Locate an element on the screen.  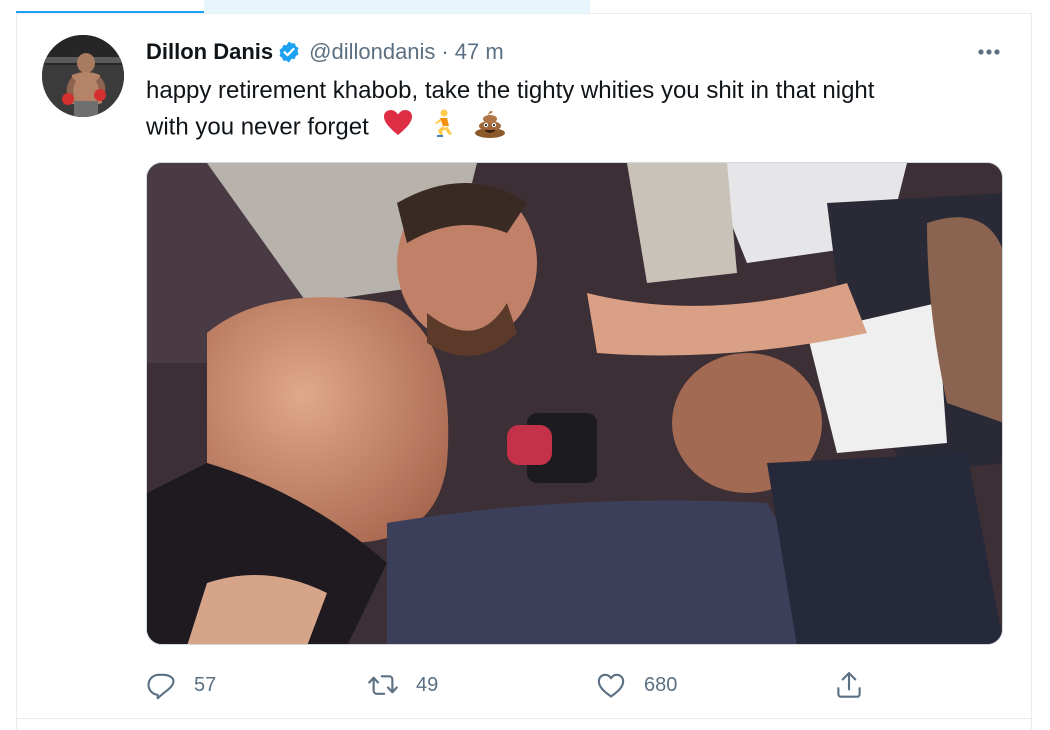
retweet-count: 49 is located at coordinates (427, 684).